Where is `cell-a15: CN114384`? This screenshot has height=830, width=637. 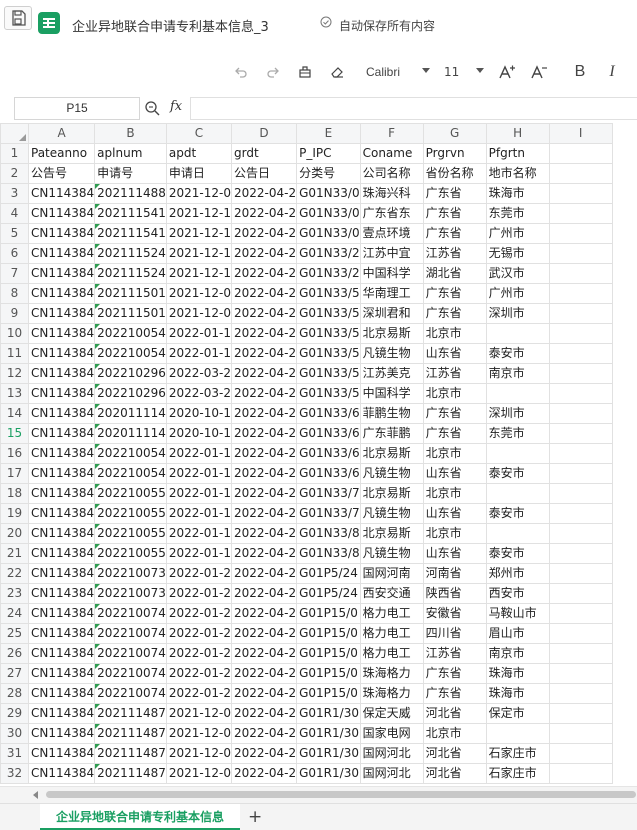
cell-a15: CN114384 is located at coordinates (61, 433).